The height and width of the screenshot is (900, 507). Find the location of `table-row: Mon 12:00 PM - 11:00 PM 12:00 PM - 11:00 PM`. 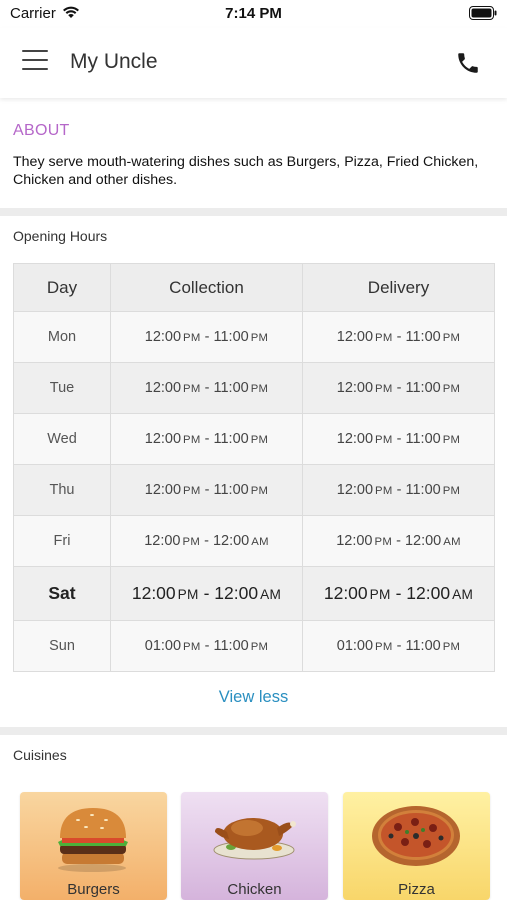

table-row: Mon 12:00 PM - 11:00 PM 12:00 PM - 11:00 PM is located at coordinates (254, 337).